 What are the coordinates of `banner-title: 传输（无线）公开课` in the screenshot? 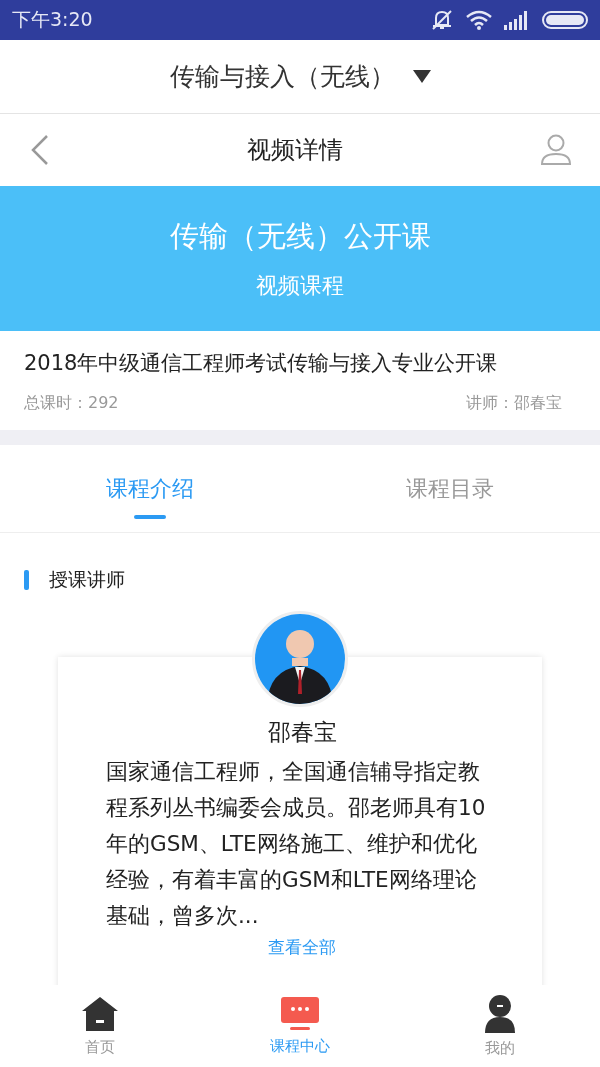 It's located at (300, 236).